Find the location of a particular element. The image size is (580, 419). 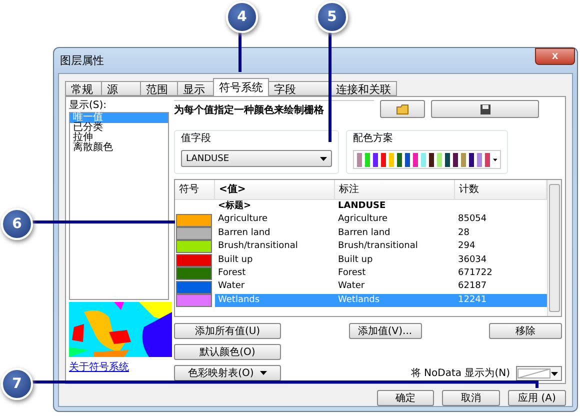

tab: 范围 is located at coordinates (159, 88).